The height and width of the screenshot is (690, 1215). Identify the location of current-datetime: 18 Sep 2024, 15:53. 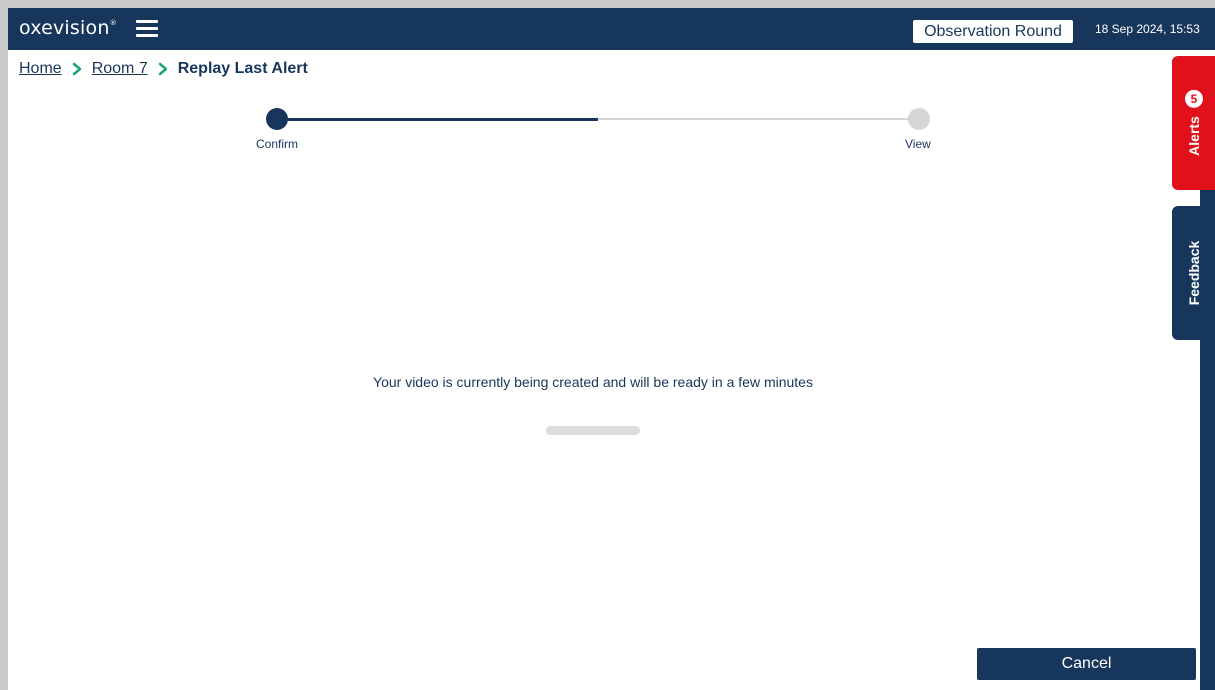
(1147, 29).